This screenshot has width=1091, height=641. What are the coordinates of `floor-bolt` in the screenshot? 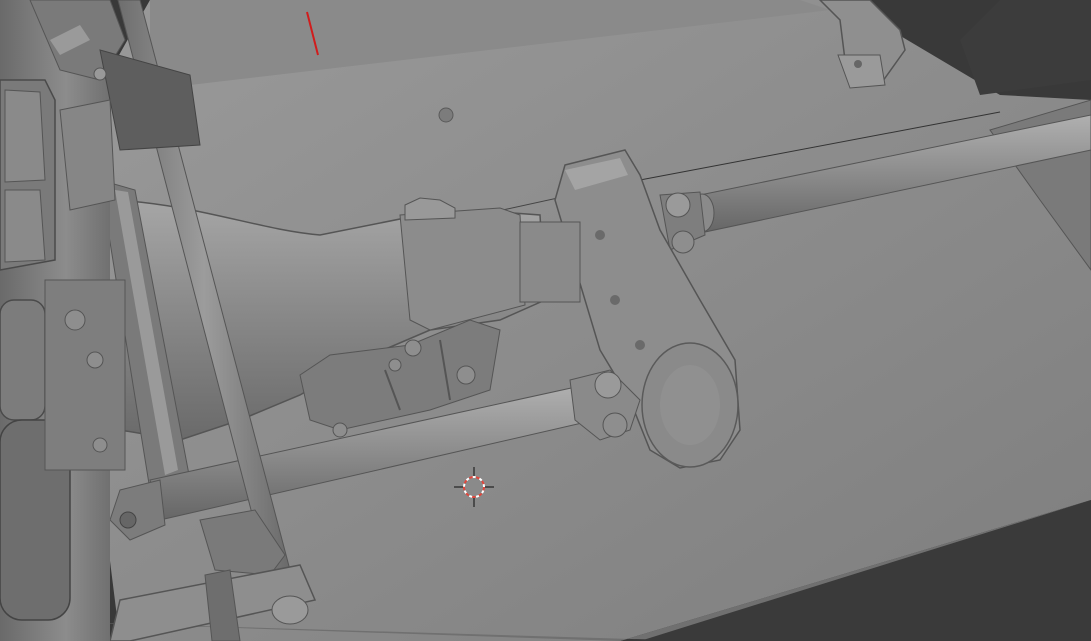 It's located at (446, 115).